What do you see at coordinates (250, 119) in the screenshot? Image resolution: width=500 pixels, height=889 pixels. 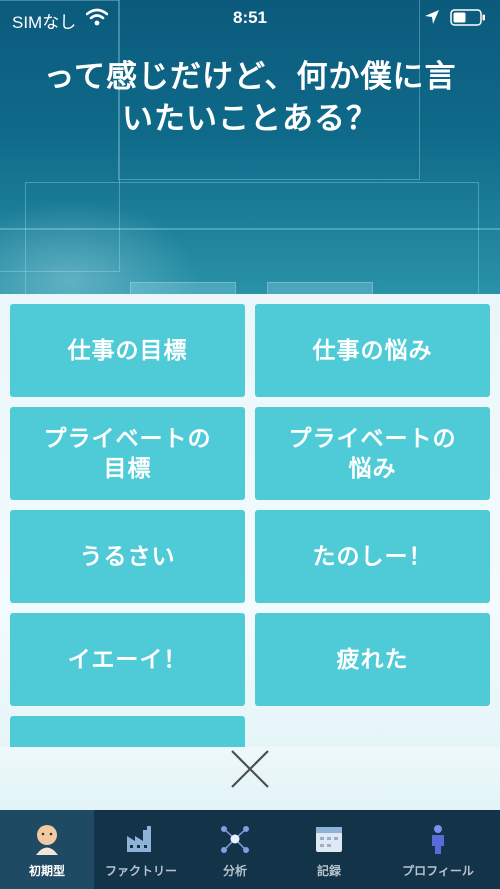 I see `question-line-2: いたいことある？` at bounding box center [250, 119].